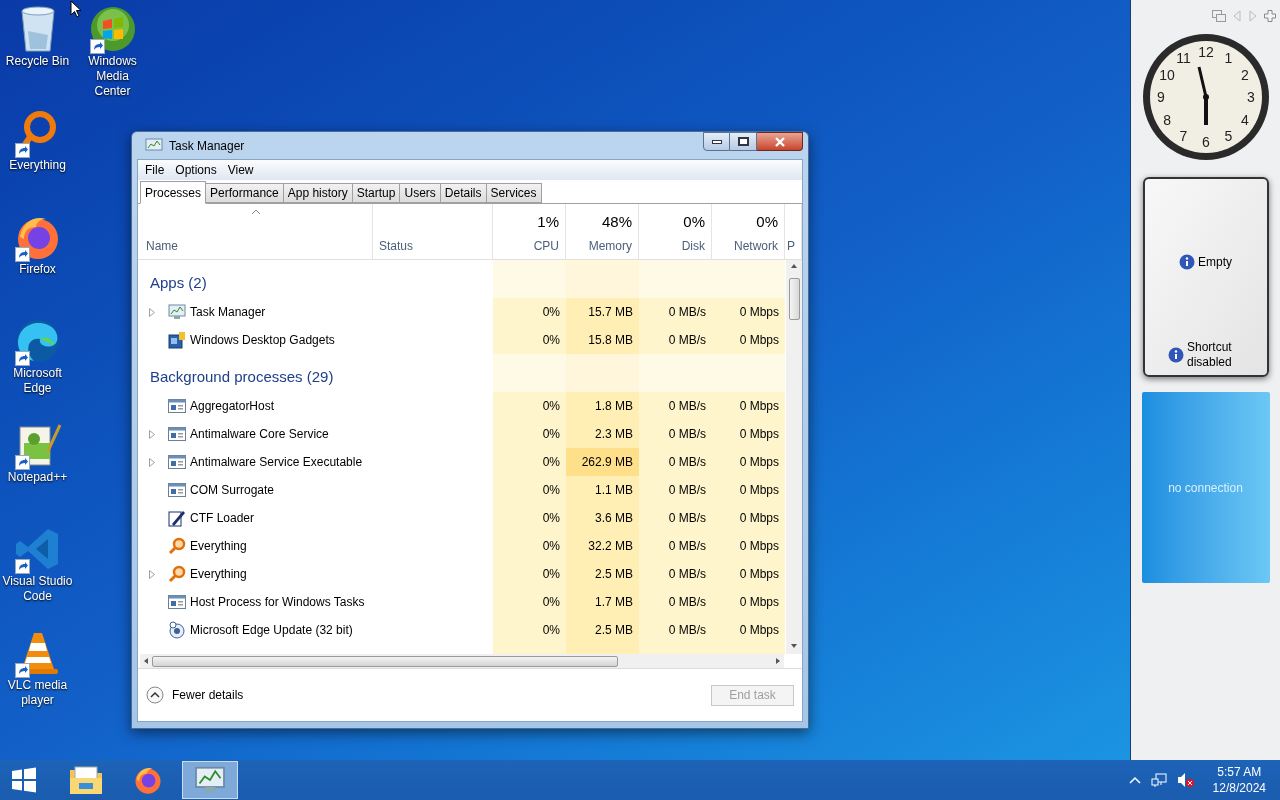 The width and height of the screenshot is (1280, 800). Describe the element at coordinates (317, 193) in the screenshot. I see `tab: App history` at that location.